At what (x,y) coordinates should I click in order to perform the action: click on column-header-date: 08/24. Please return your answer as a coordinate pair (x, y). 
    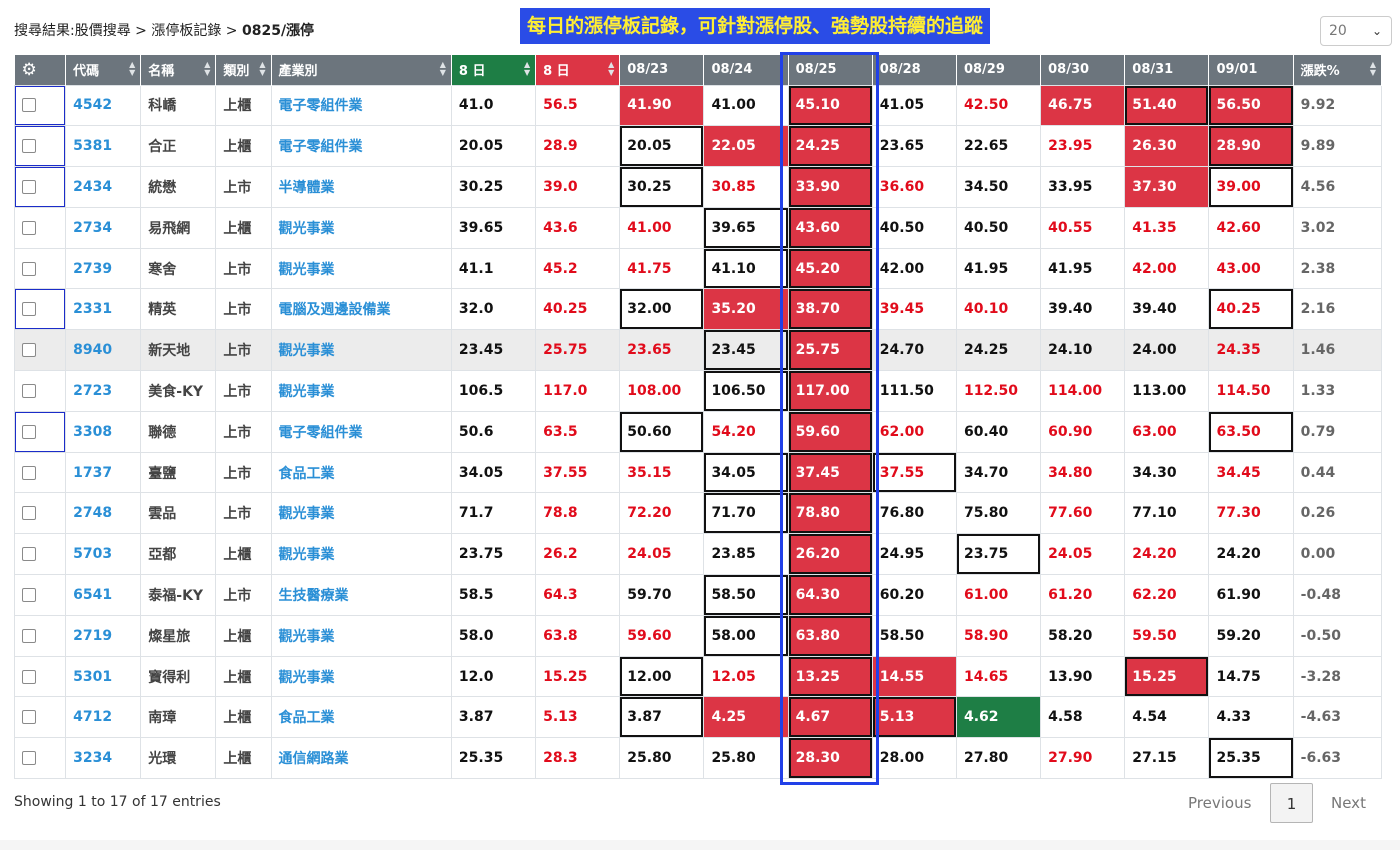
    Looking at the image, I should click on (746, 70).